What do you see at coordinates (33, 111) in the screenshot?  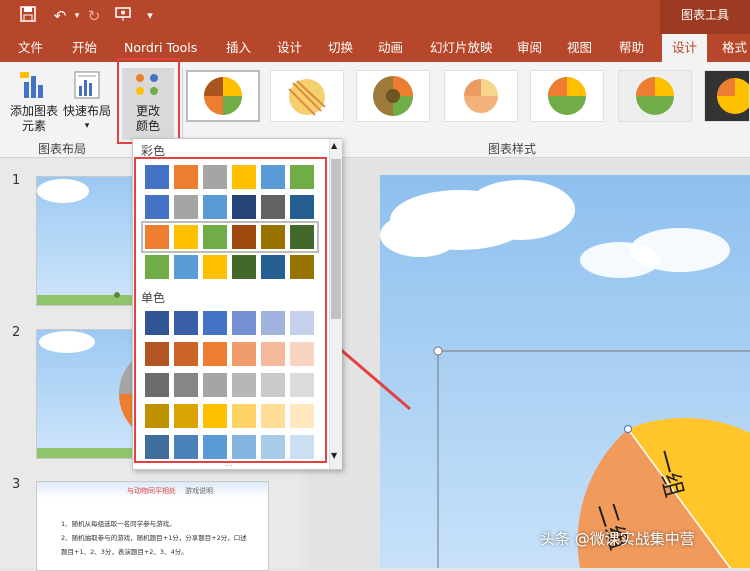 I see `add-chart-element-label-1: 添加图表` at bounding box center [33, 111].